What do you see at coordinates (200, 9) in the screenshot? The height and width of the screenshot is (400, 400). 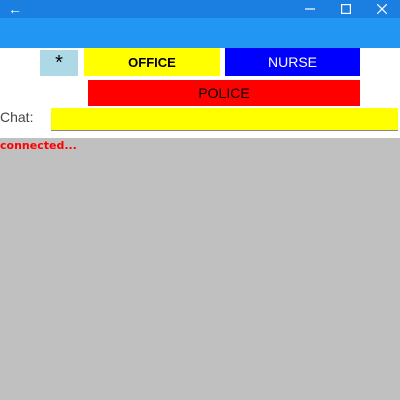 I see `title-bar: ←` at bounding box center [200, 9].